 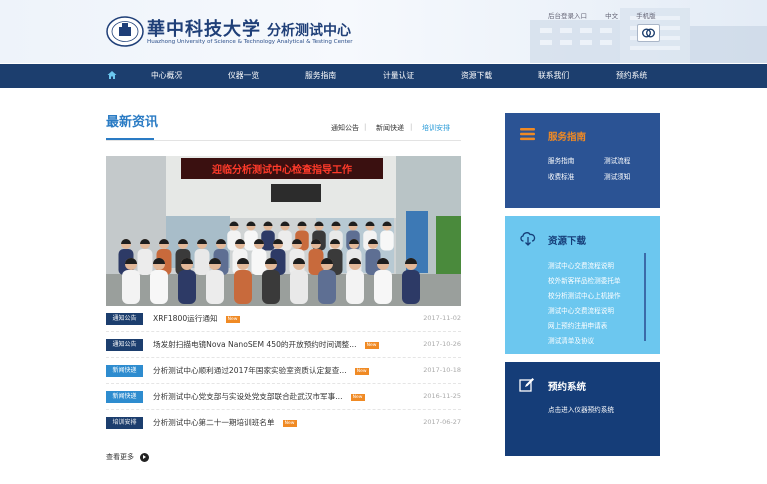 What do you see at coordinates (567, 136) in the screenshot?
I see `service-panel-title: 服务指南` at bounding box center [567, 136].